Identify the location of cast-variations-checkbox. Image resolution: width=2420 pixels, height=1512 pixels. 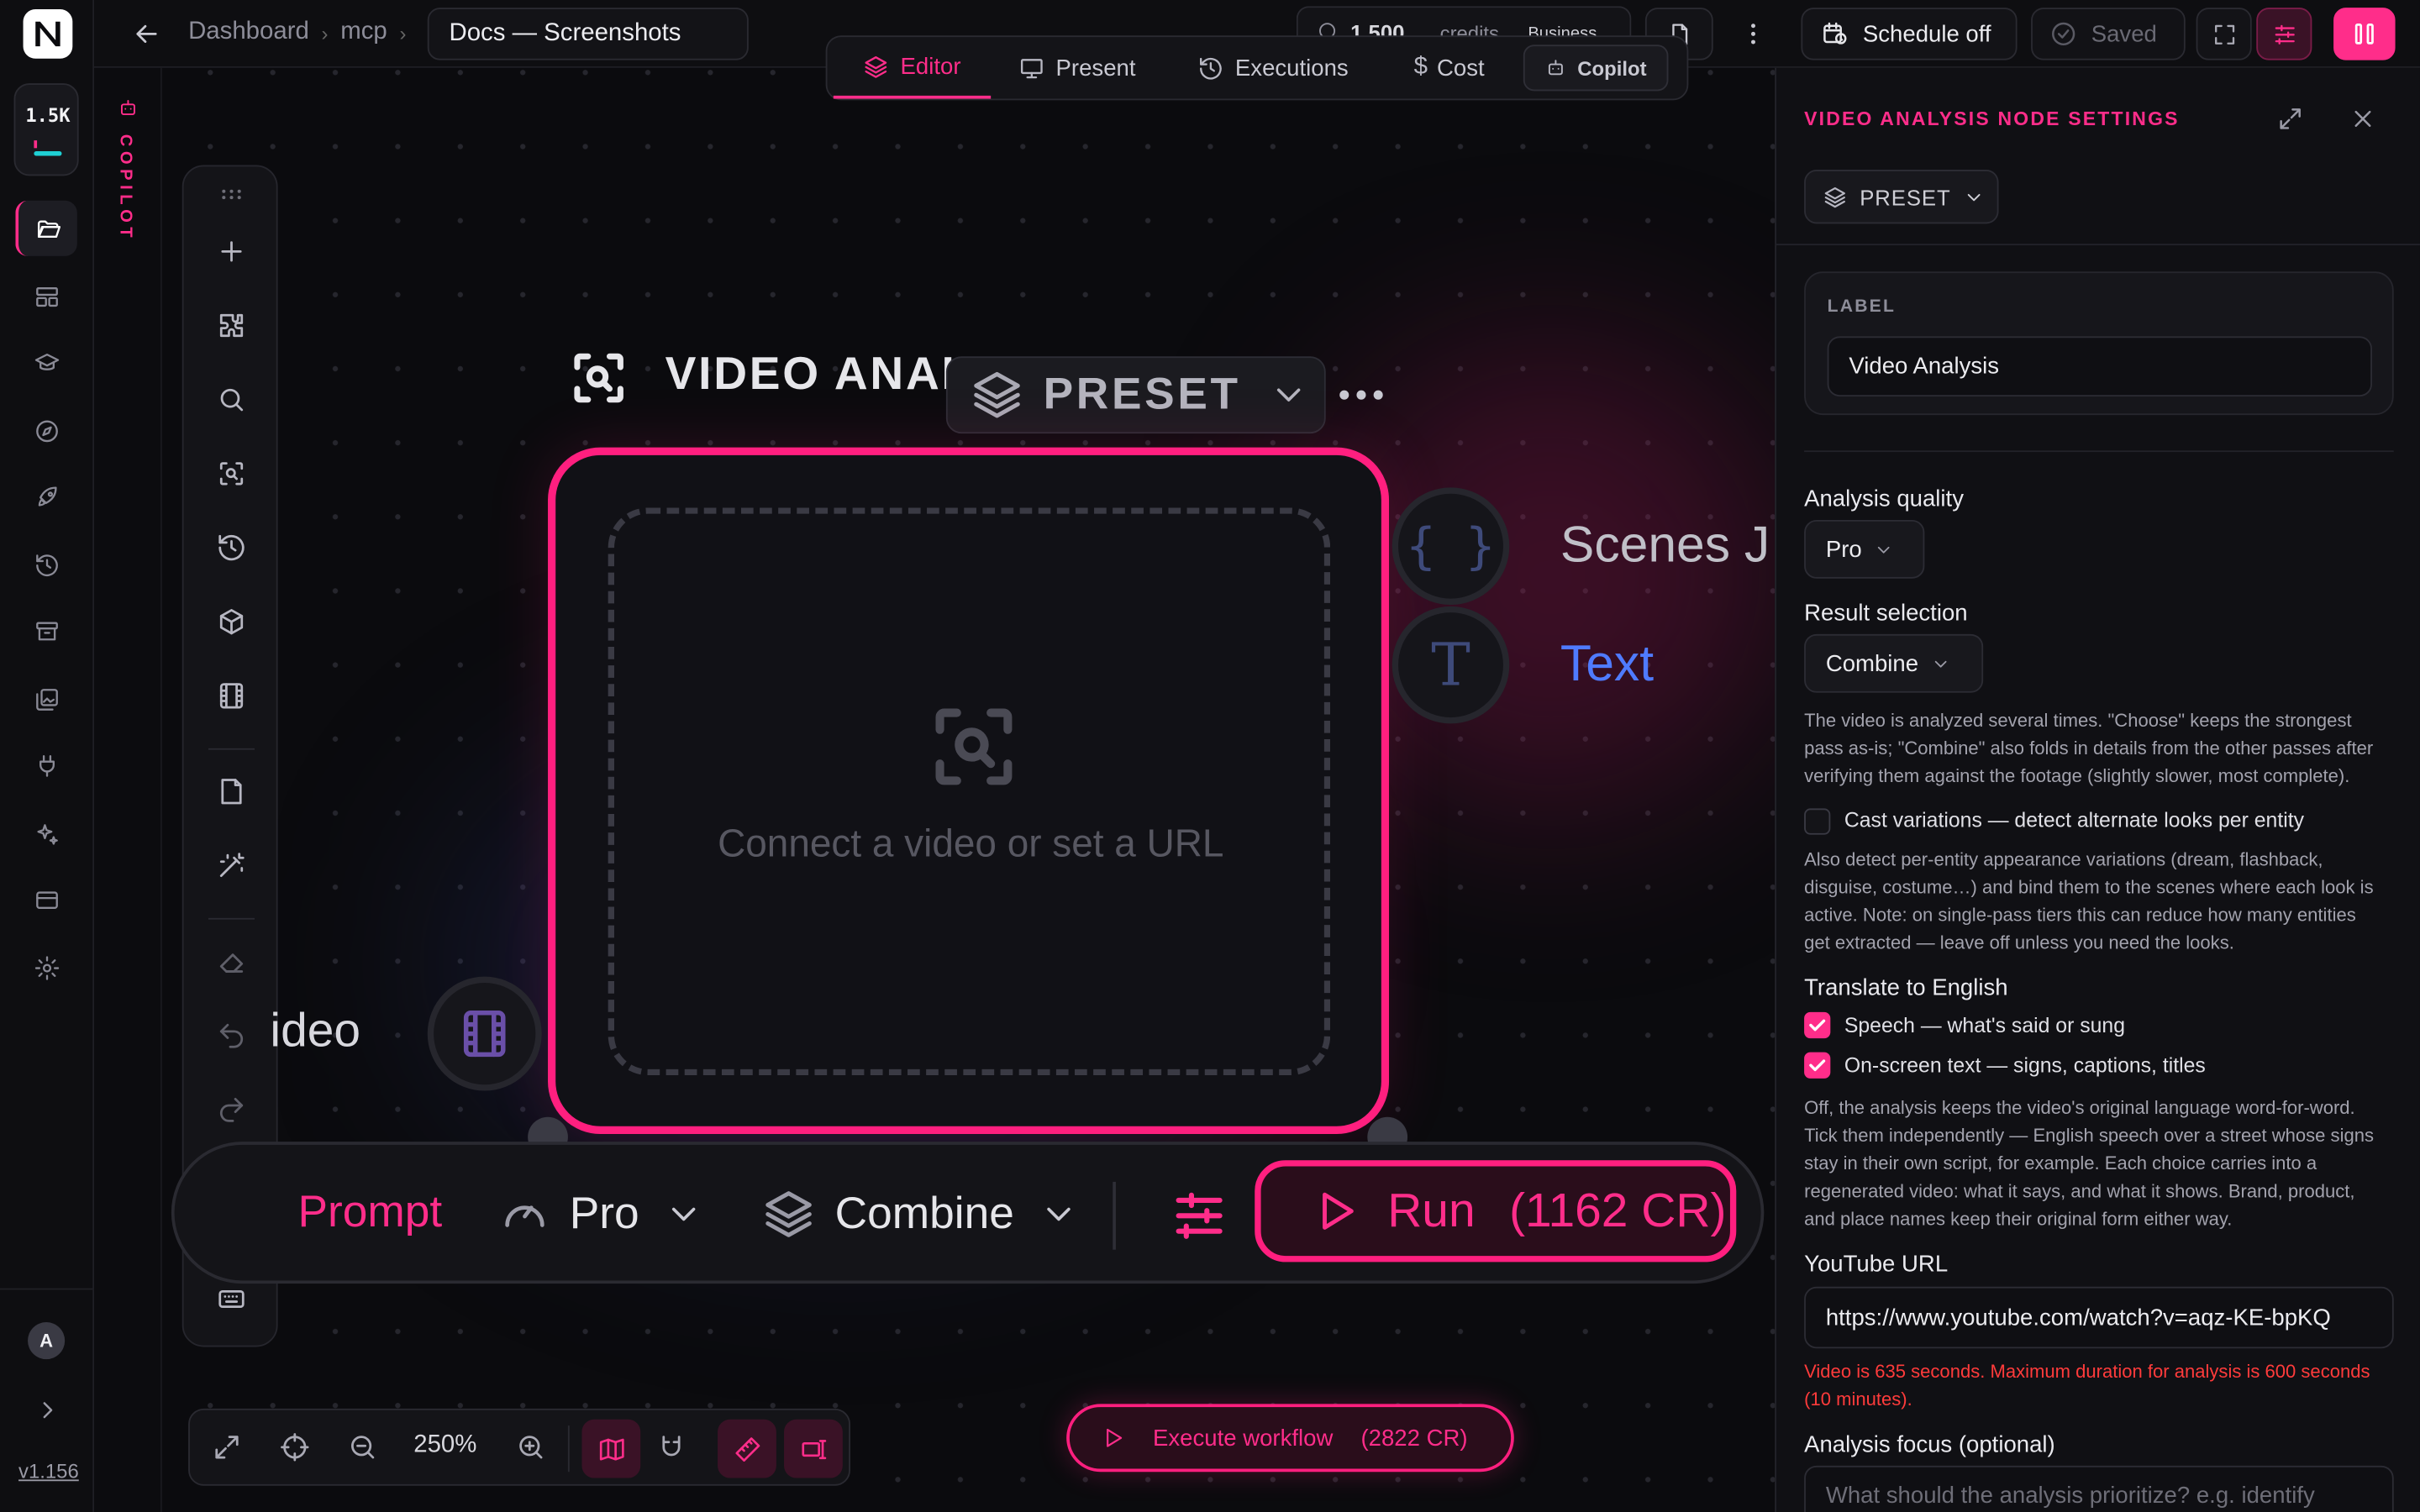
(1817, 821).